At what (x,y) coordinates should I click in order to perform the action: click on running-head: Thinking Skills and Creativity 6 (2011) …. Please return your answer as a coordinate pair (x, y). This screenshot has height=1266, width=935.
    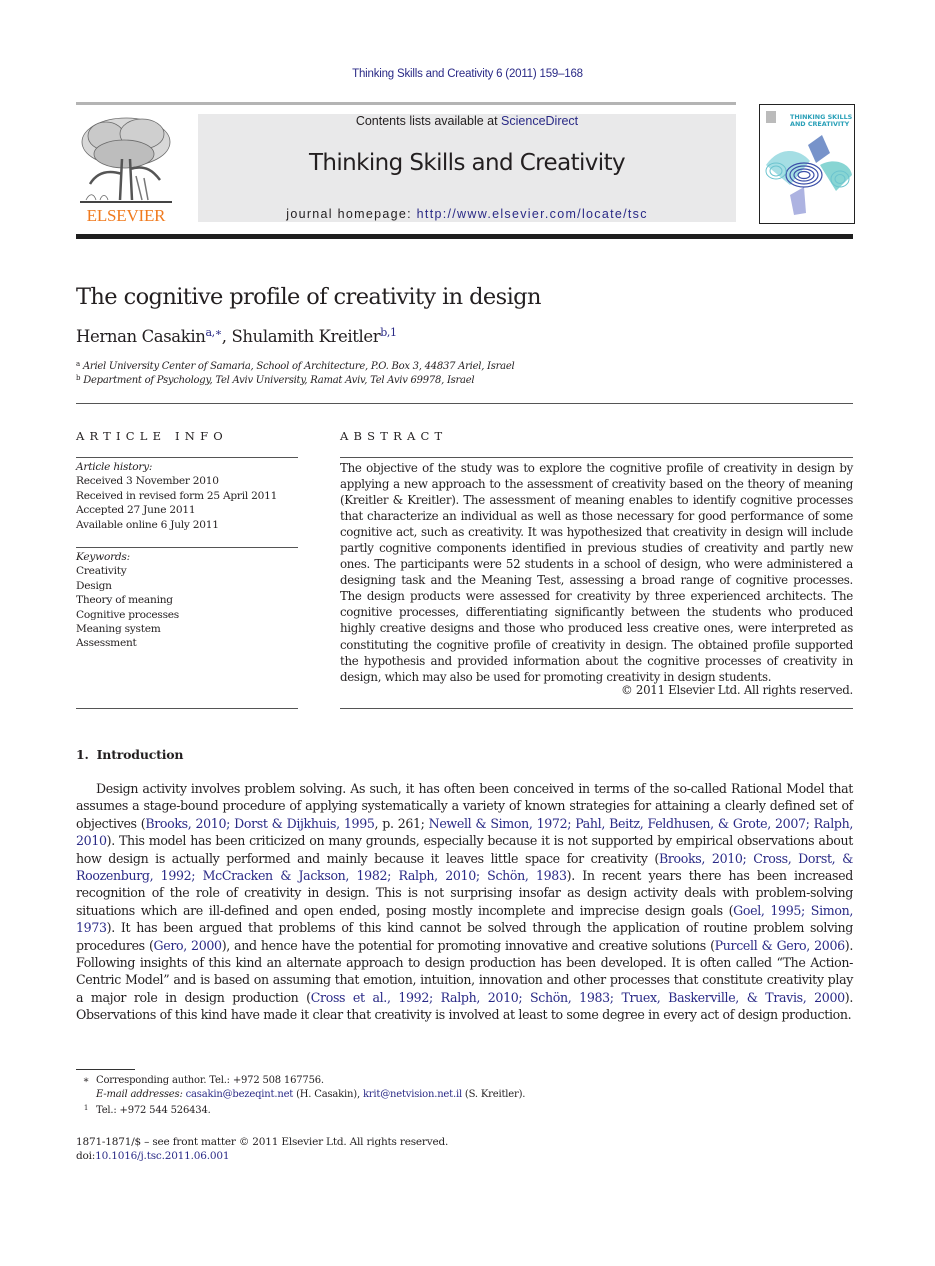
    Looking at the image, I should click on (467, 74).